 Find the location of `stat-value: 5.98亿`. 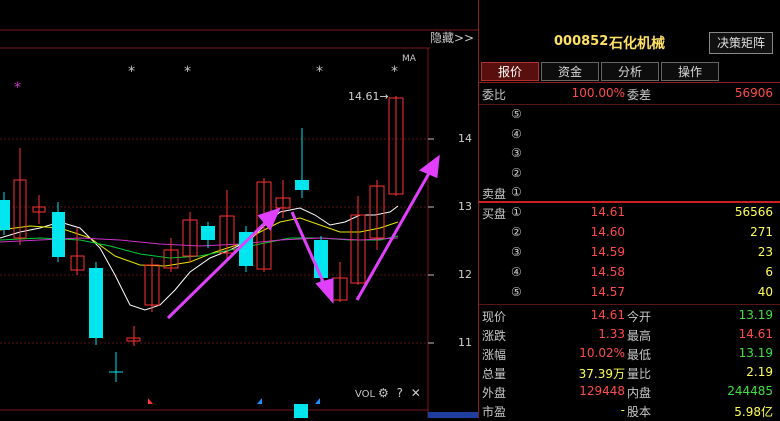

stat-value: 5.98亿 is located at coordinates (753, 412).